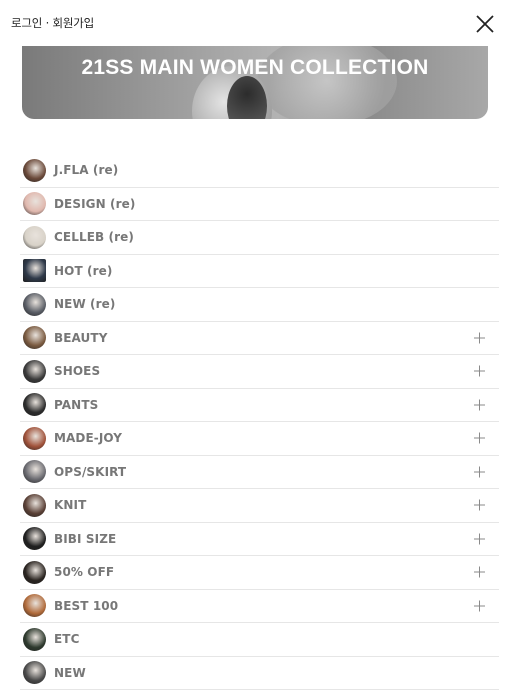 The image size is (509, 691). Describe the element at coordinates (94, 237) in the screenshot. I see `category-label: CELLEB (re)` at that location.